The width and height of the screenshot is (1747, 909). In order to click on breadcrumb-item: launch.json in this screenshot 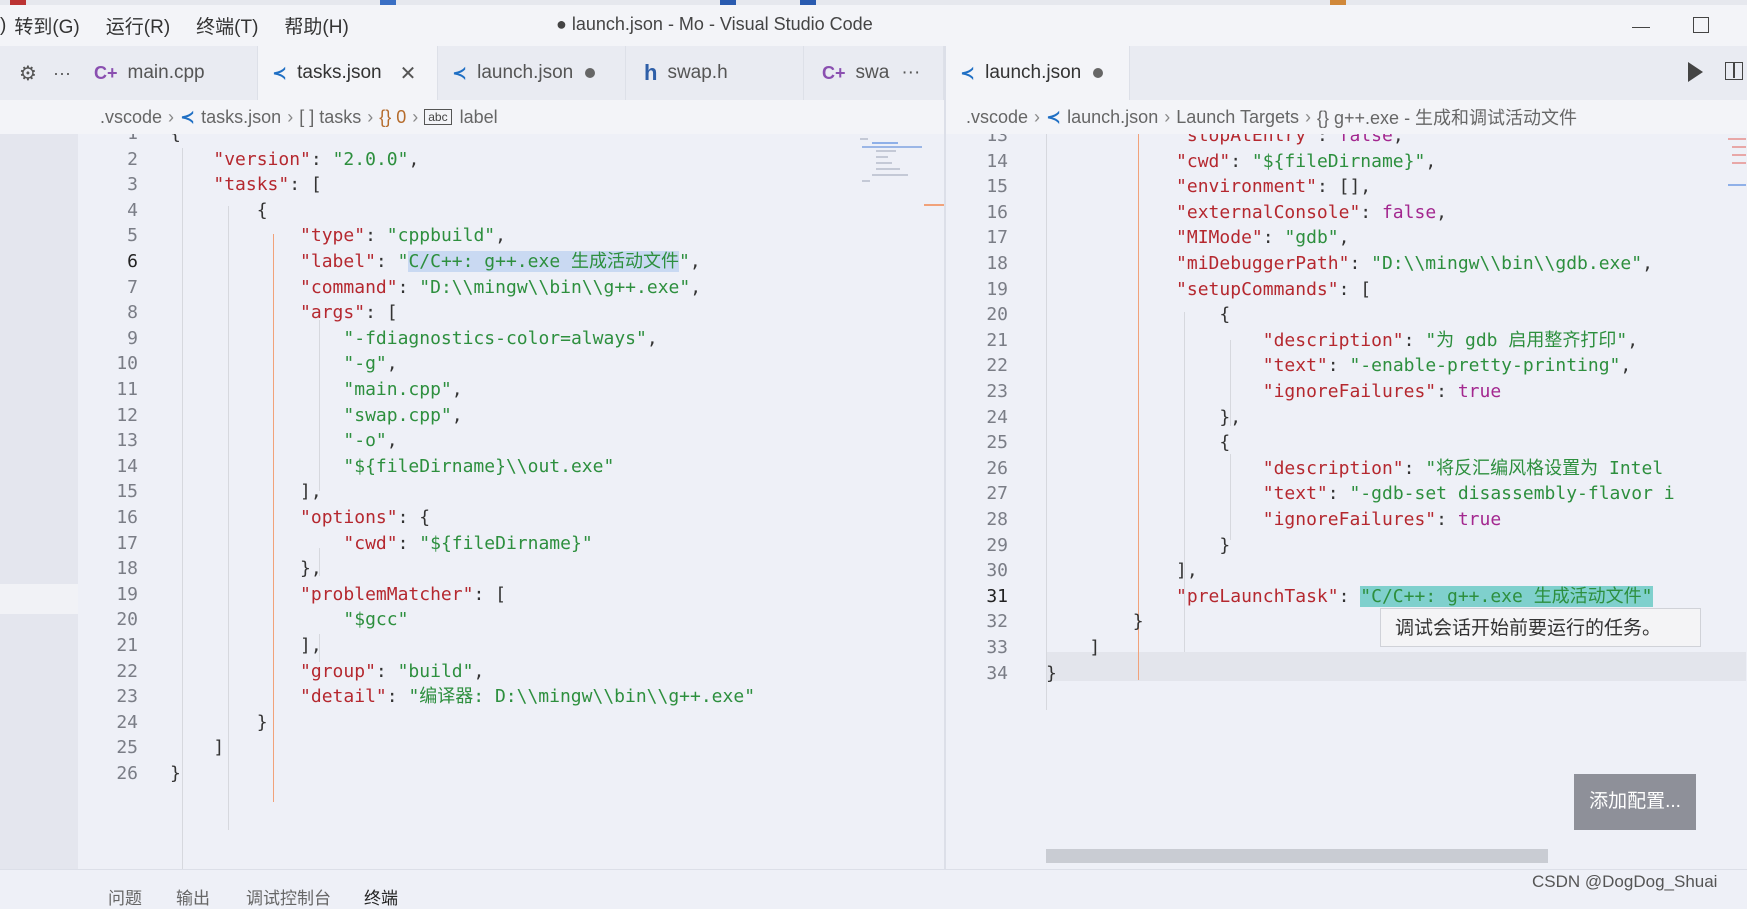, I will do `click(1112, 117)`.